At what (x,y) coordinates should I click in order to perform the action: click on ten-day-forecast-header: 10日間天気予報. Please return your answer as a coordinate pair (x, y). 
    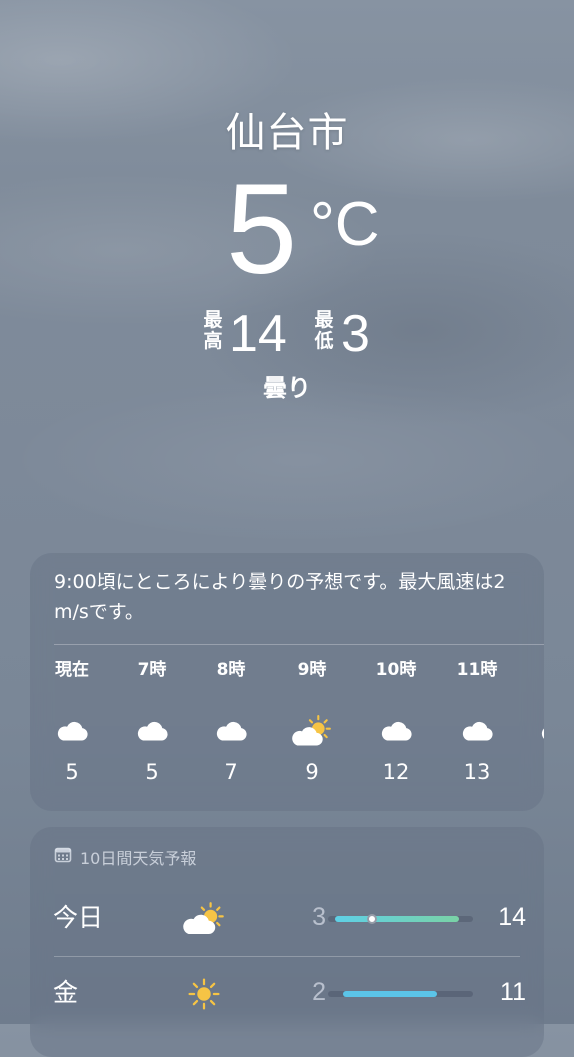
    Looking at the image, I should click on (125, 857).